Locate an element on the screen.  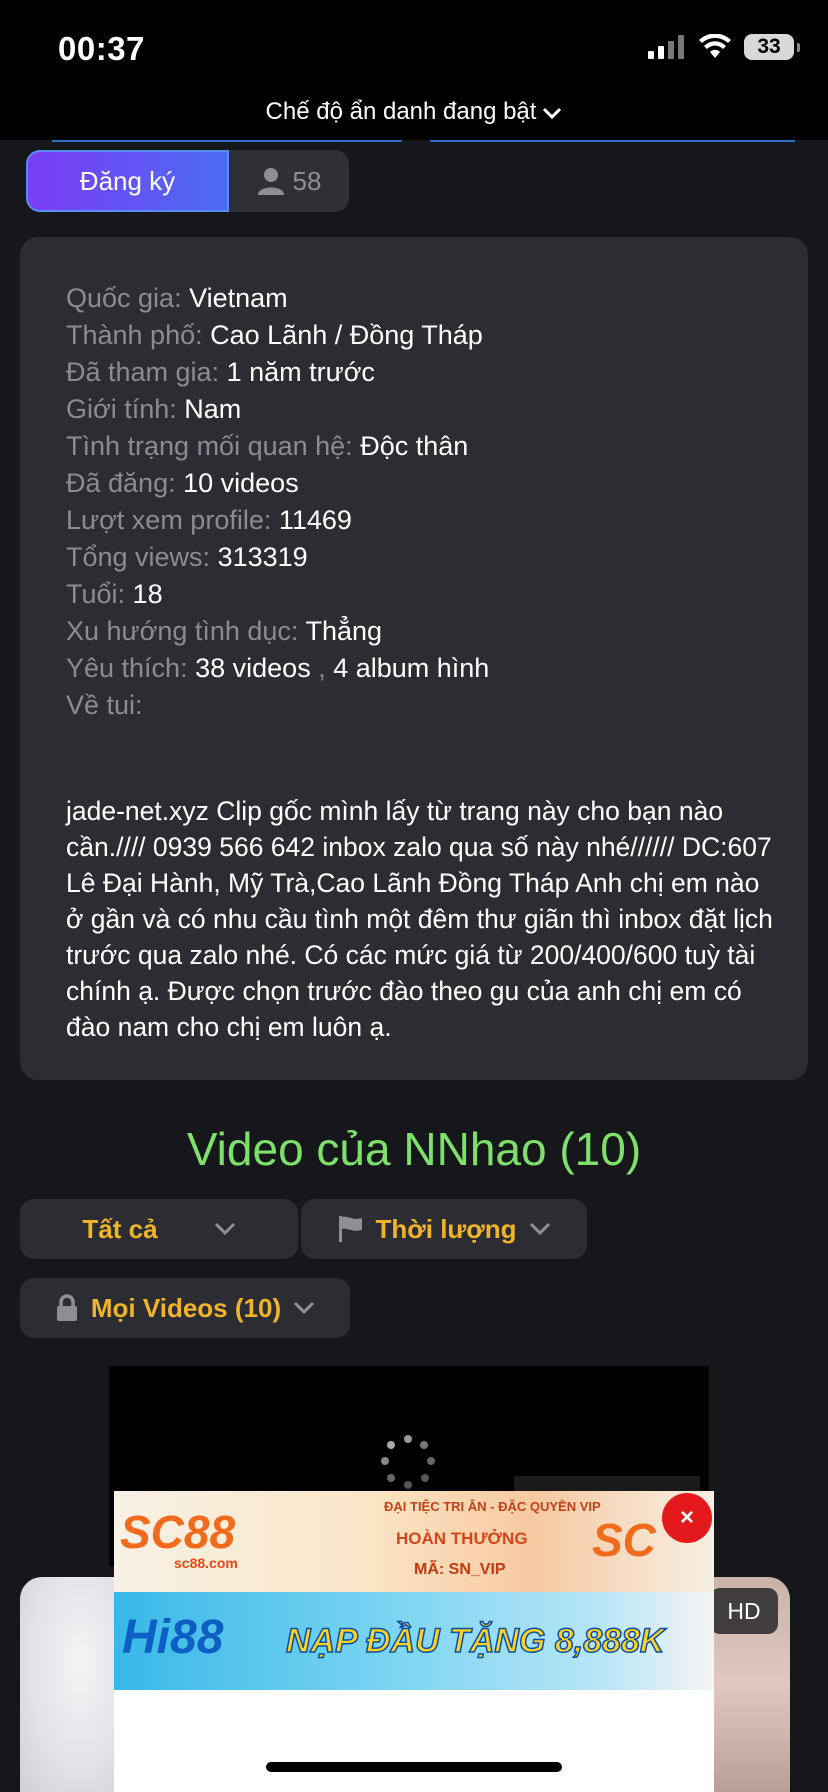
info-posted: Đã đăng: 10 videos is located at coordinates (182, 483).